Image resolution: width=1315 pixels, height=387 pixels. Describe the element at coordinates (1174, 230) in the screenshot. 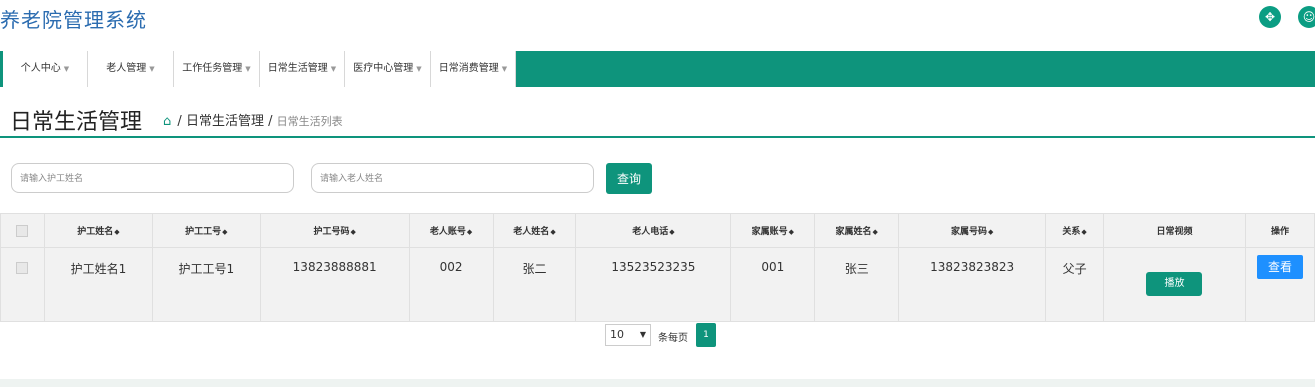

I see `column-header-daily-video: 日常视频` at that location.